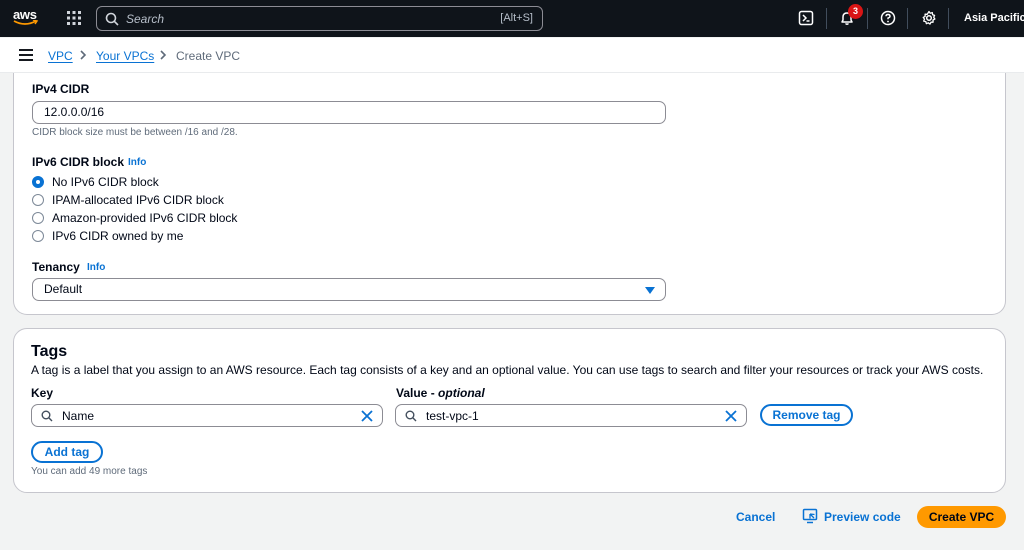  I want to click on ipv6-cidr-label: IPv6 CIDR block, so click(78, 162).